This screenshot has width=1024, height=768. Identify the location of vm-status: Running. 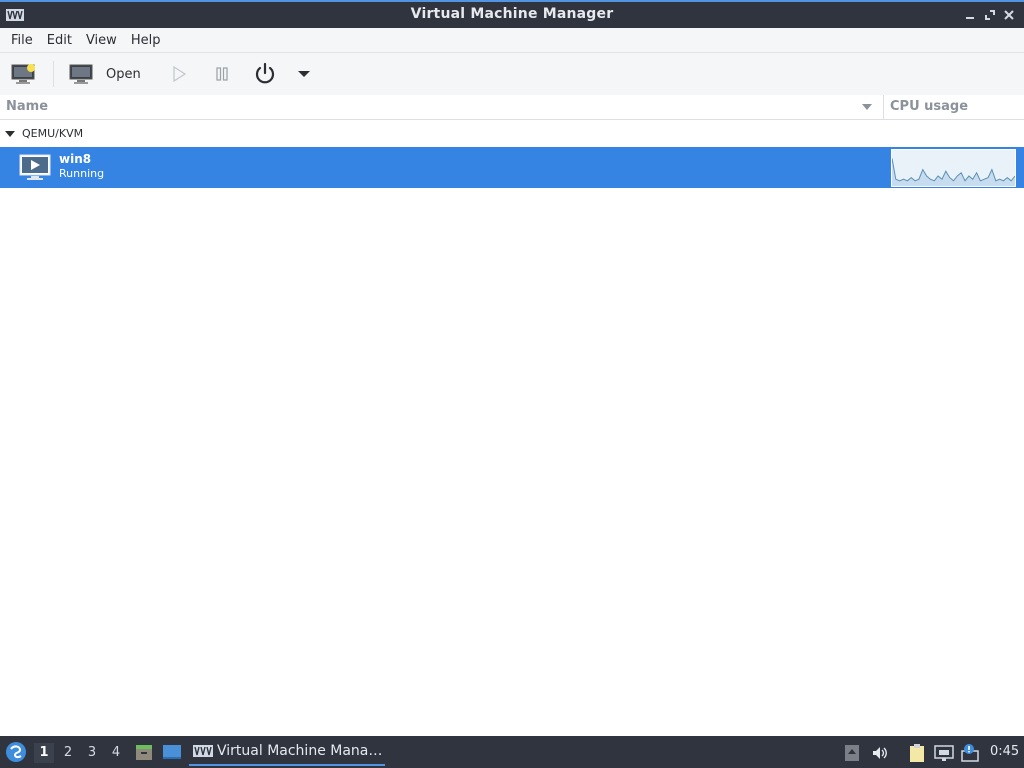
(82, 173).